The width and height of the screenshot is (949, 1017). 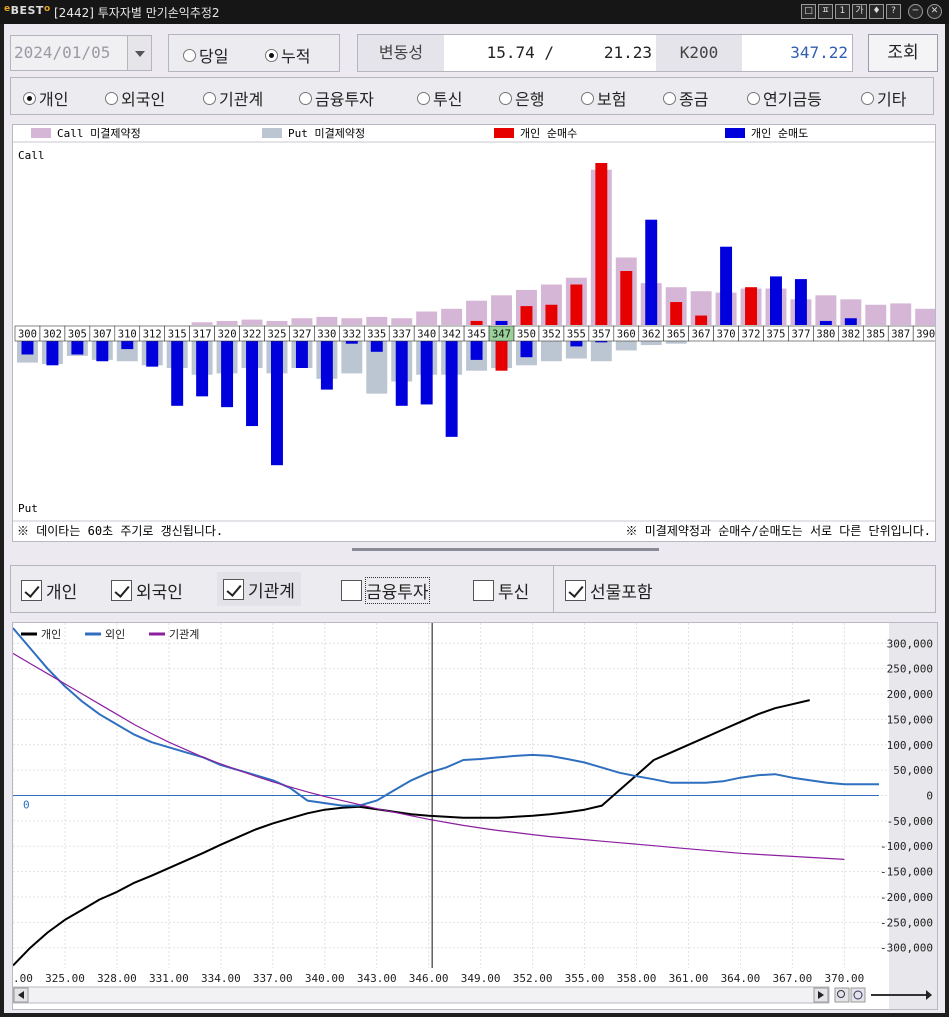 I want to click on dropdown-arrow-icon, so click(x=139, y=53).